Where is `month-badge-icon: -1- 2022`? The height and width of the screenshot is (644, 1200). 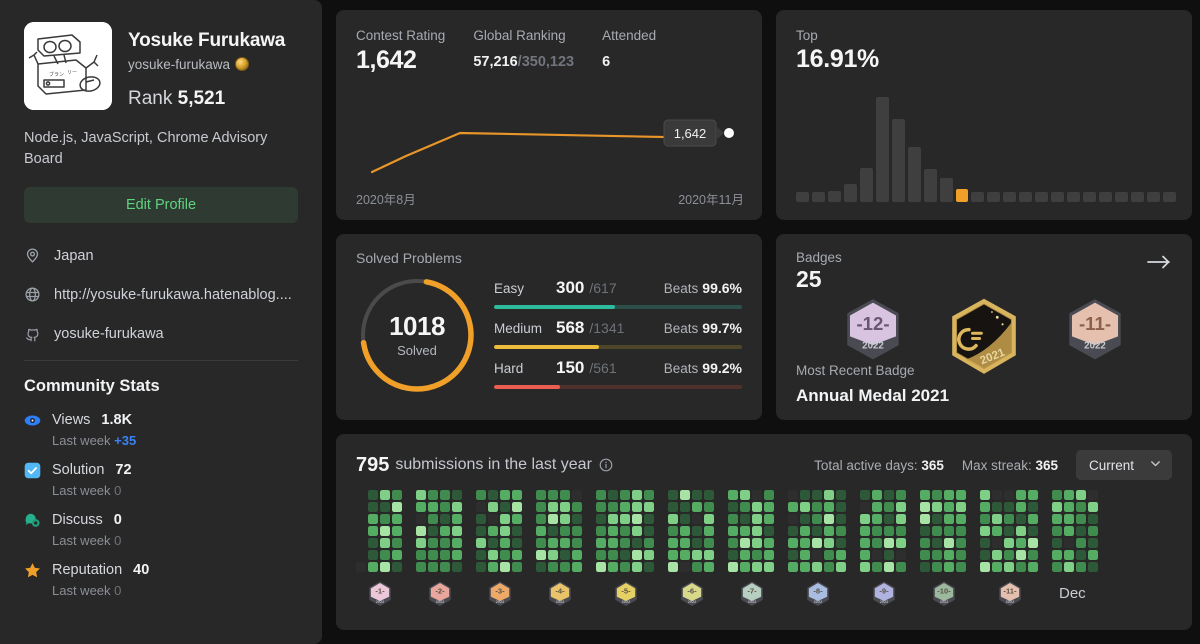 month-badge-icon: -1- 2022 is located at coordinates (380, 594).